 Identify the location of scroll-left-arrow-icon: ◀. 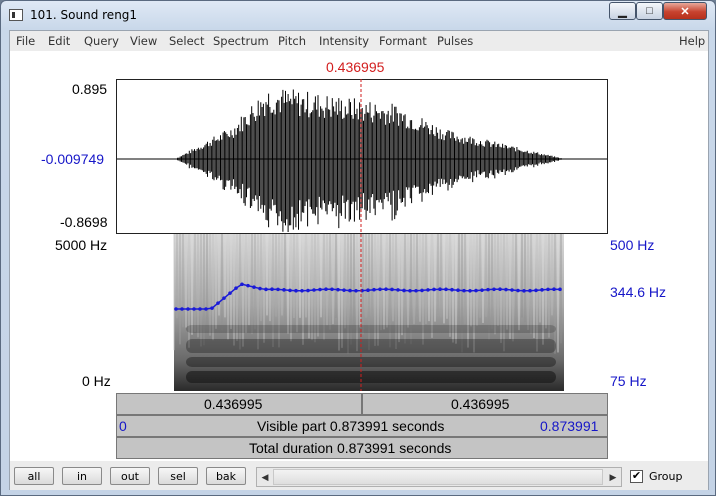
(265, 477).